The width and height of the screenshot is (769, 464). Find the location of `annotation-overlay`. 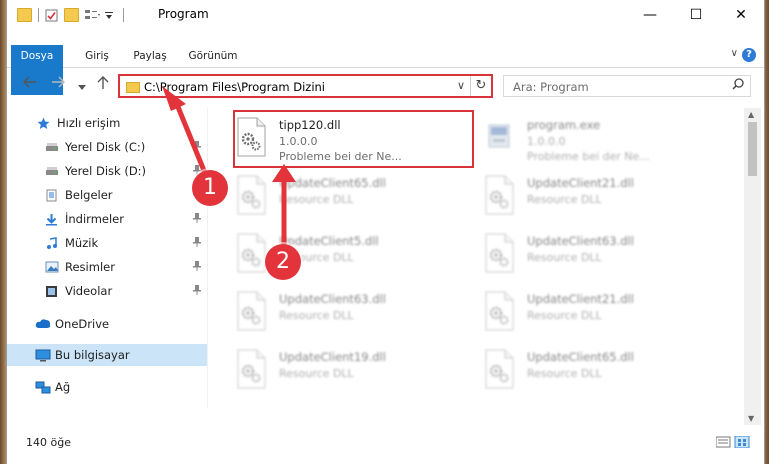

annotation-overlay is located at coordinates (229, 165).